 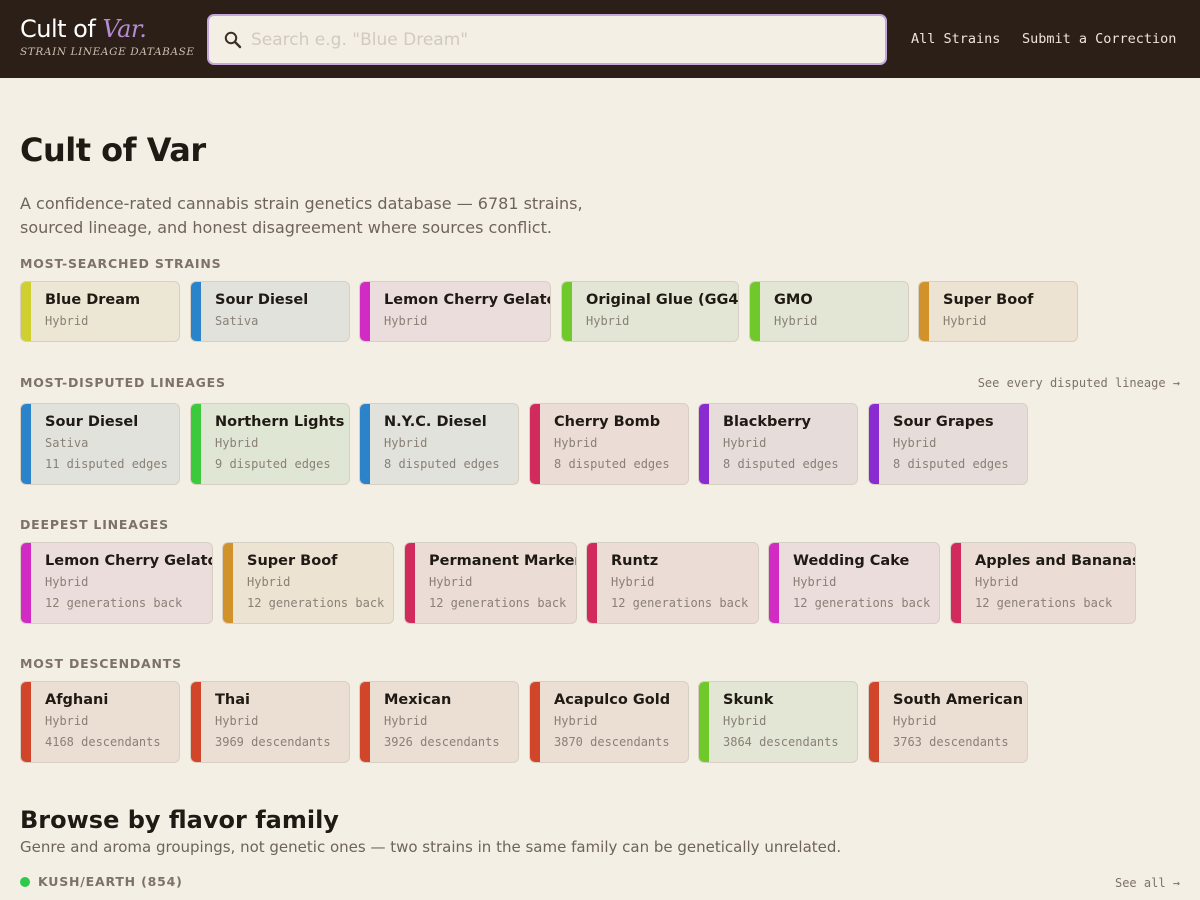 I want to click on strain-card: South American Hybrid 3763 descendants, so click(x=948, y=722).